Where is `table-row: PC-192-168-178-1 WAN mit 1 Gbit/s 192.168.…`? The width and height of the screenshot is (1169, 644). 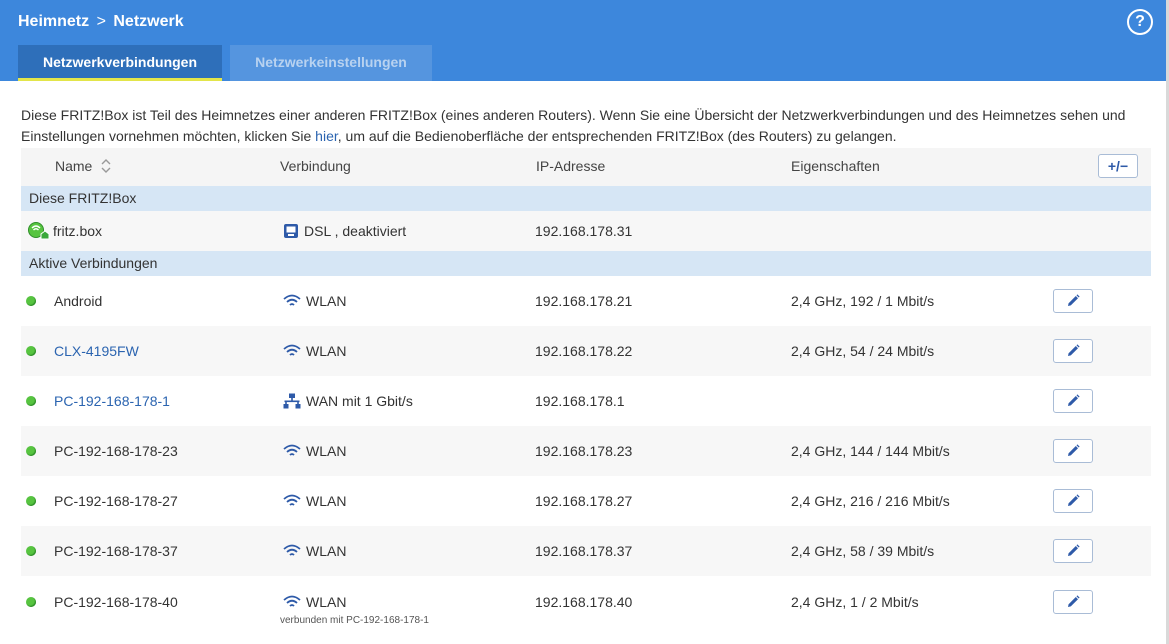
table-row: PC-192-168-178-1 WAN mit 1 Gbit/s 192.168.… is located at coordinates (586, 401).